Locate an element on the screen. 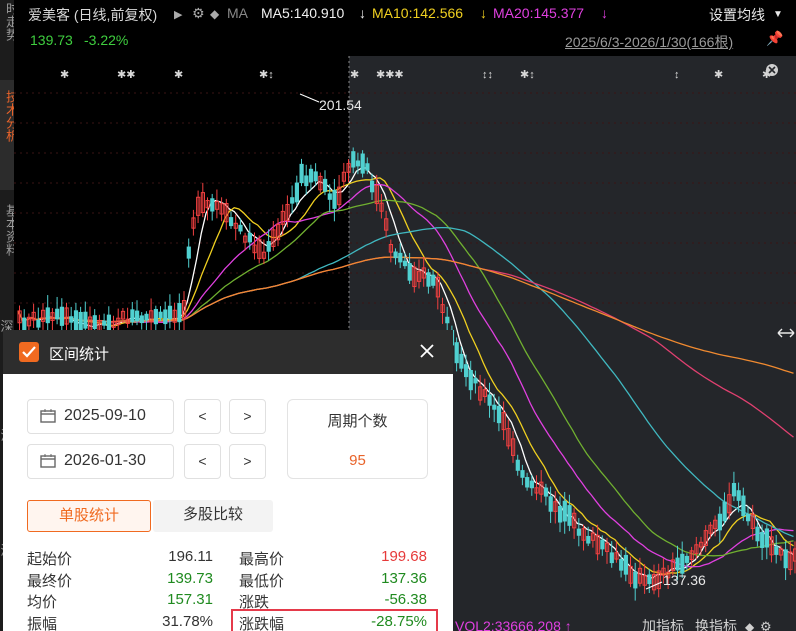  diamond-icon: ◆ is located at coordinates (214, 14).